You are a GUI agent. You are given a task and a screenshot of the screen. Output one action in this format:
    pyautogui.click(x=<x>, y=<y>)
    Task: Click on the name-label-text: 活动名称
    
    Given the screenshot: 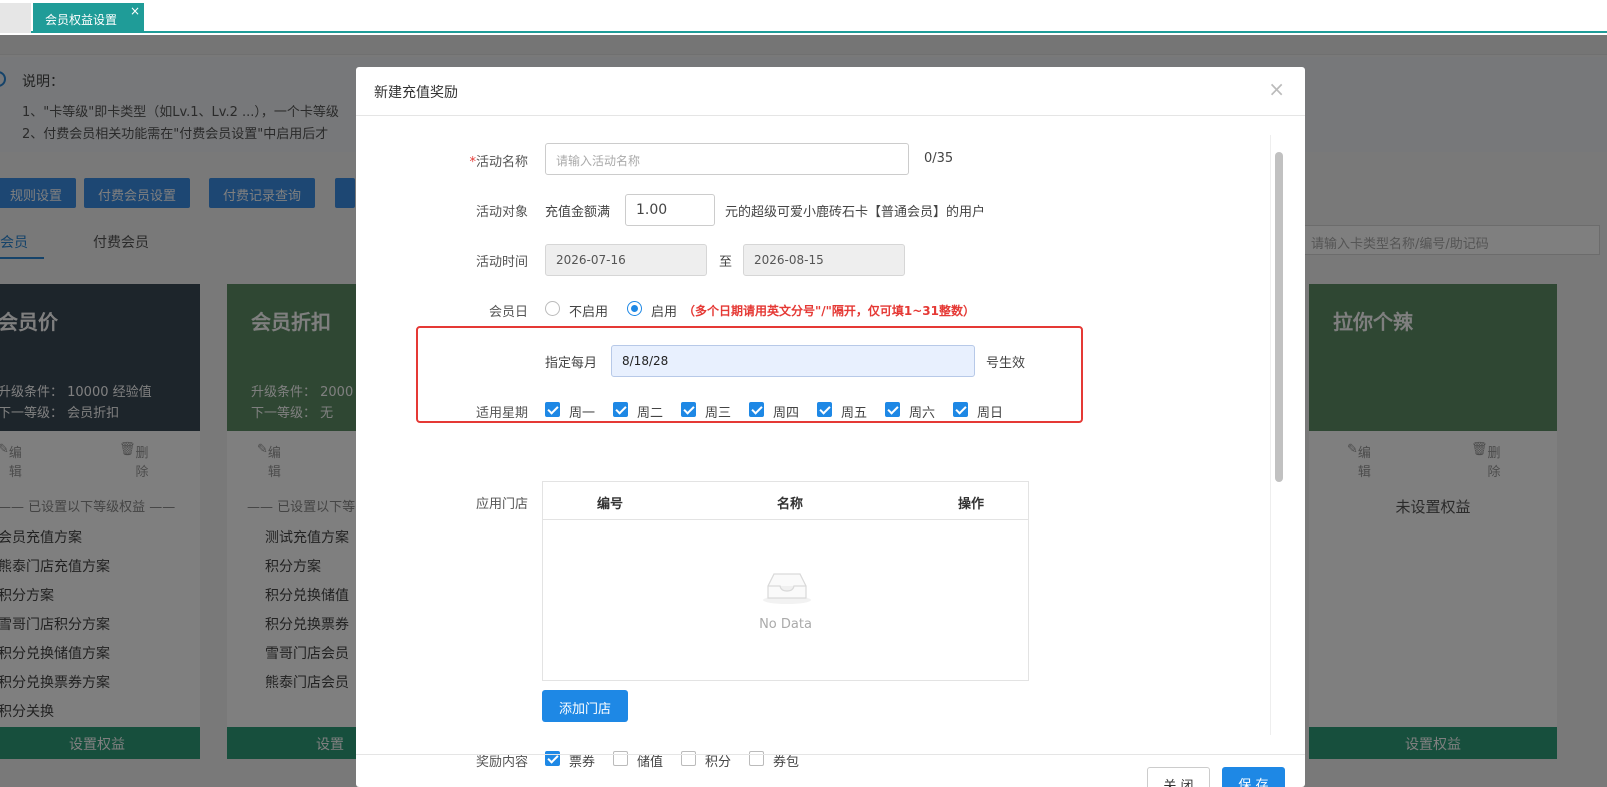 What is the action you would take?
    pyautogui.click(x=501, y=162)
    